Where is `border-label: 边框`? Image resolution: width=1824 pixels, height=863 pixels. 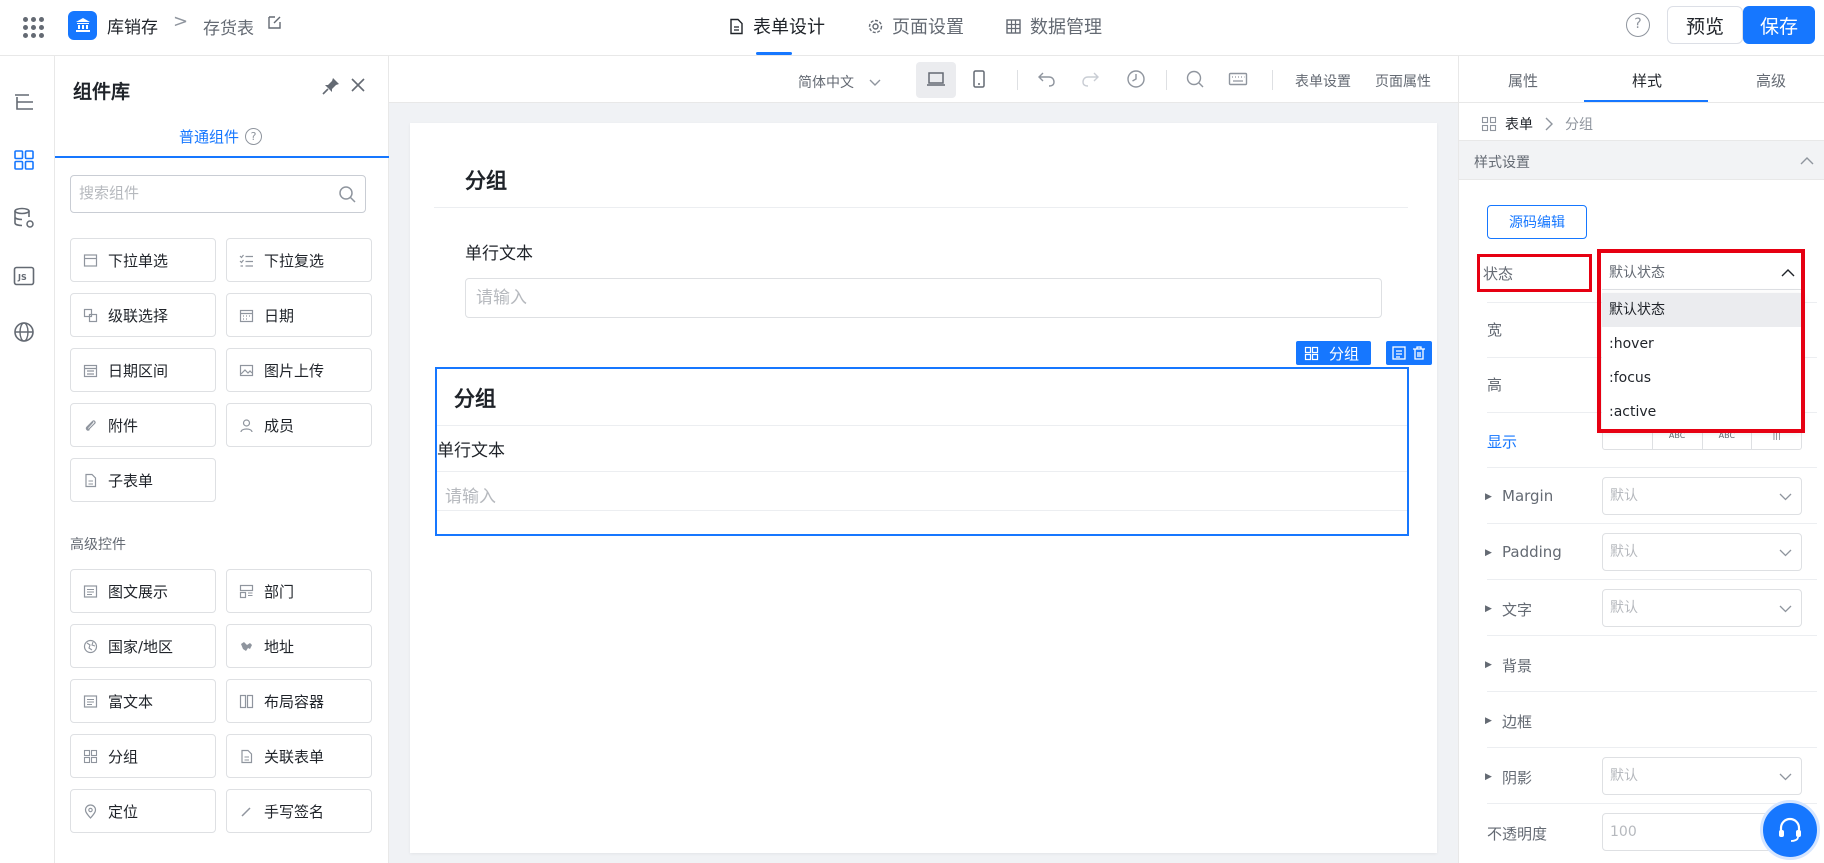
border-label: 边框 is located at coordinates (1517, 721).